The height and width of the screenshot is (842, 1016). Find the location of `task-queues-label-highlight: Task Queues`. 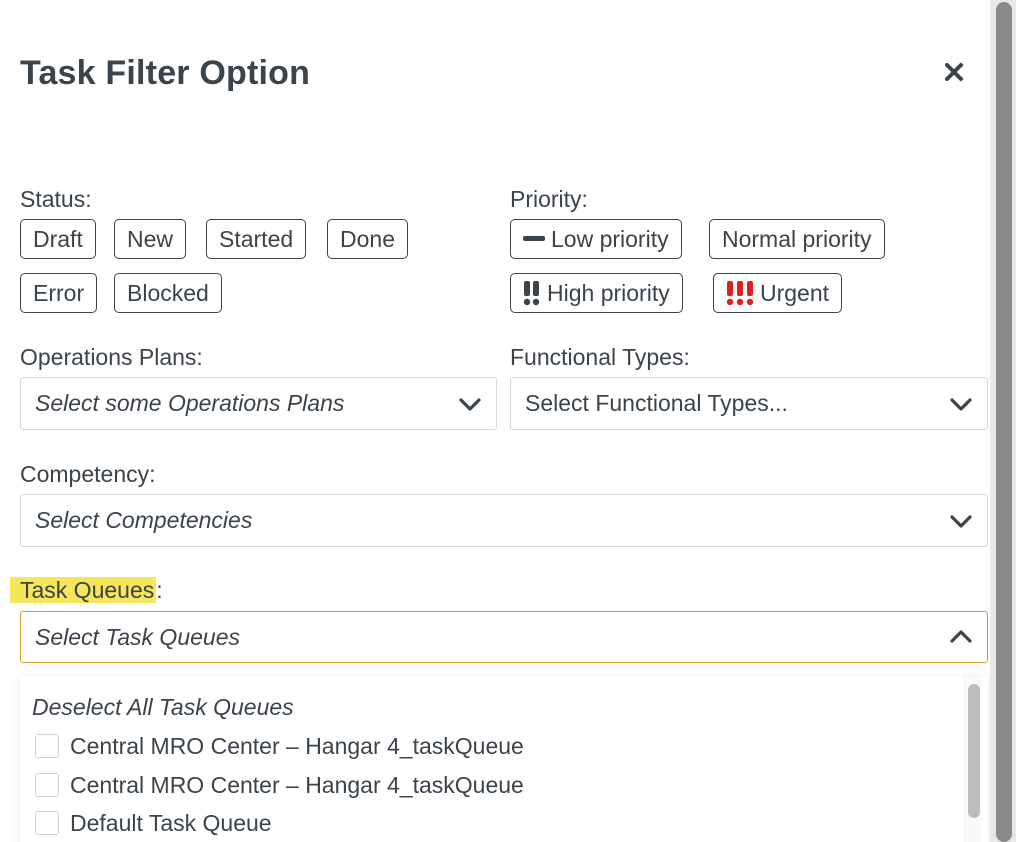

task-queues-label-highlight: Task Queues is located at coordinates (83, 590).